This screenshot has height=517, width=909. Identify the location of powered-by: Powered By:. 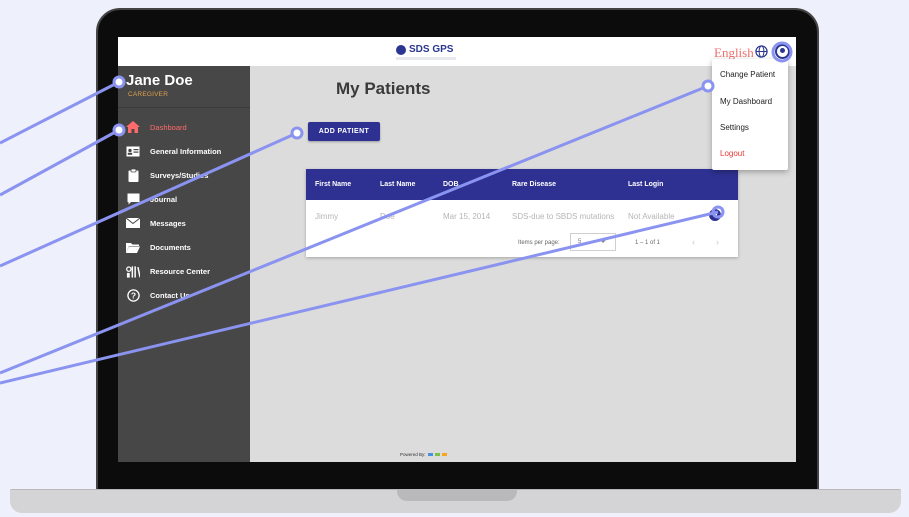
(423, 454).